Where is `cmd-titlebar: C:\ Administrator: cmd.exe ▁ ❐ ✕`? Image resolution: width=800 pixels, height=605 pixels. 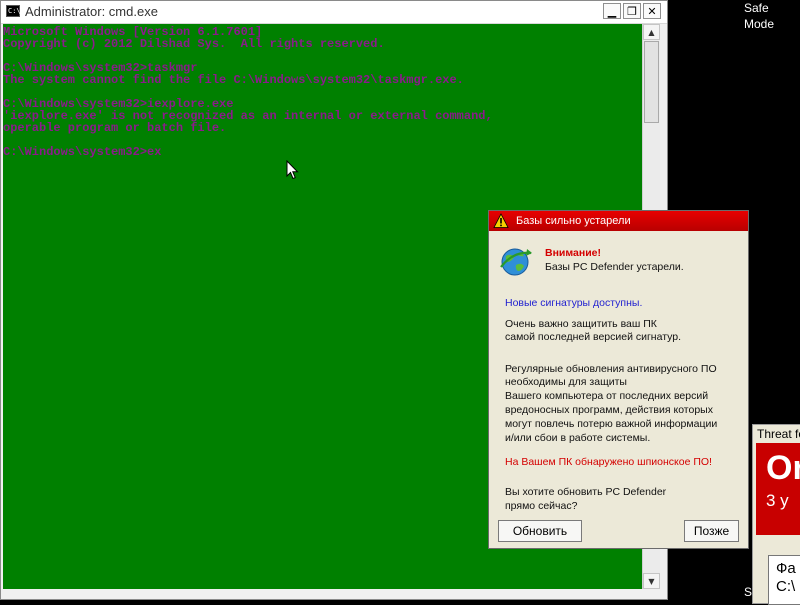
cmd-titlebar: C:\ Administrator: cmd.exe ▁ ❐ ✕ is located at coordinates (334, 12).